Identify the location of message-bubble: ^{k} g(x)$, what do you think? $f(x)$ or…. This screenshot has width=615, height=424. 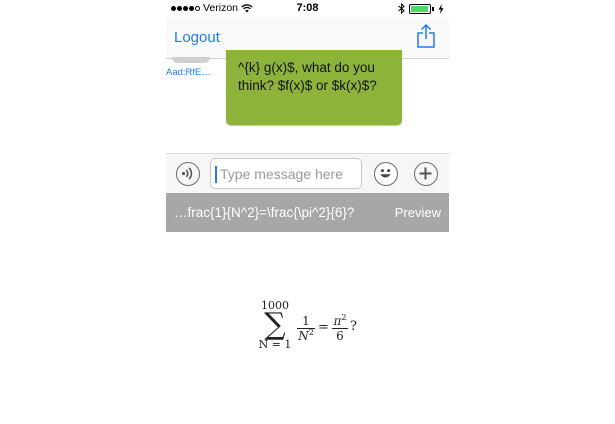
(314, 87).